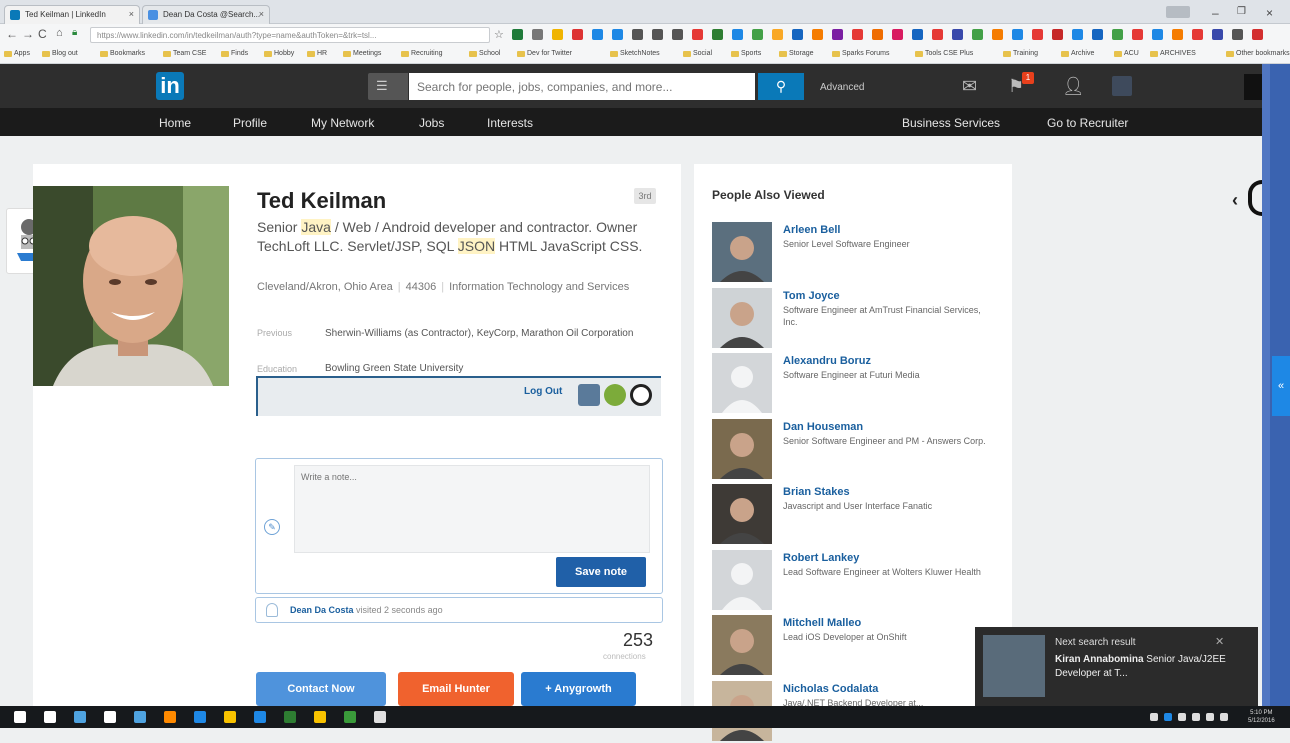 The width and height of the screenshot is (1290, 743). What do you see at coordinates (641, 395) in the screenshot?
I see `tool-clock-icon` at bounding box center [641, 395].